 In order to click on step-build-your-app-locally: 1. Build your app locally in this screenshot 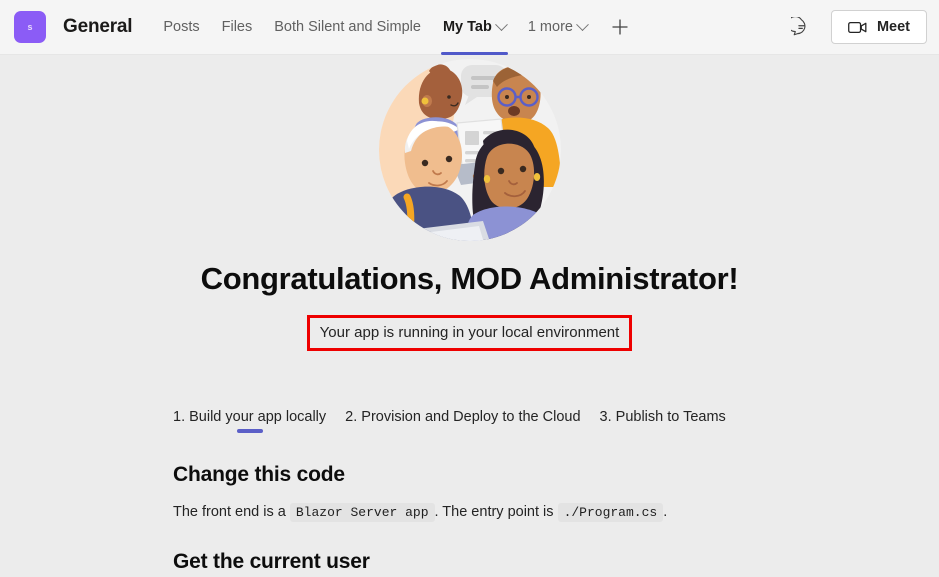, I will do `click(249, 422)`.